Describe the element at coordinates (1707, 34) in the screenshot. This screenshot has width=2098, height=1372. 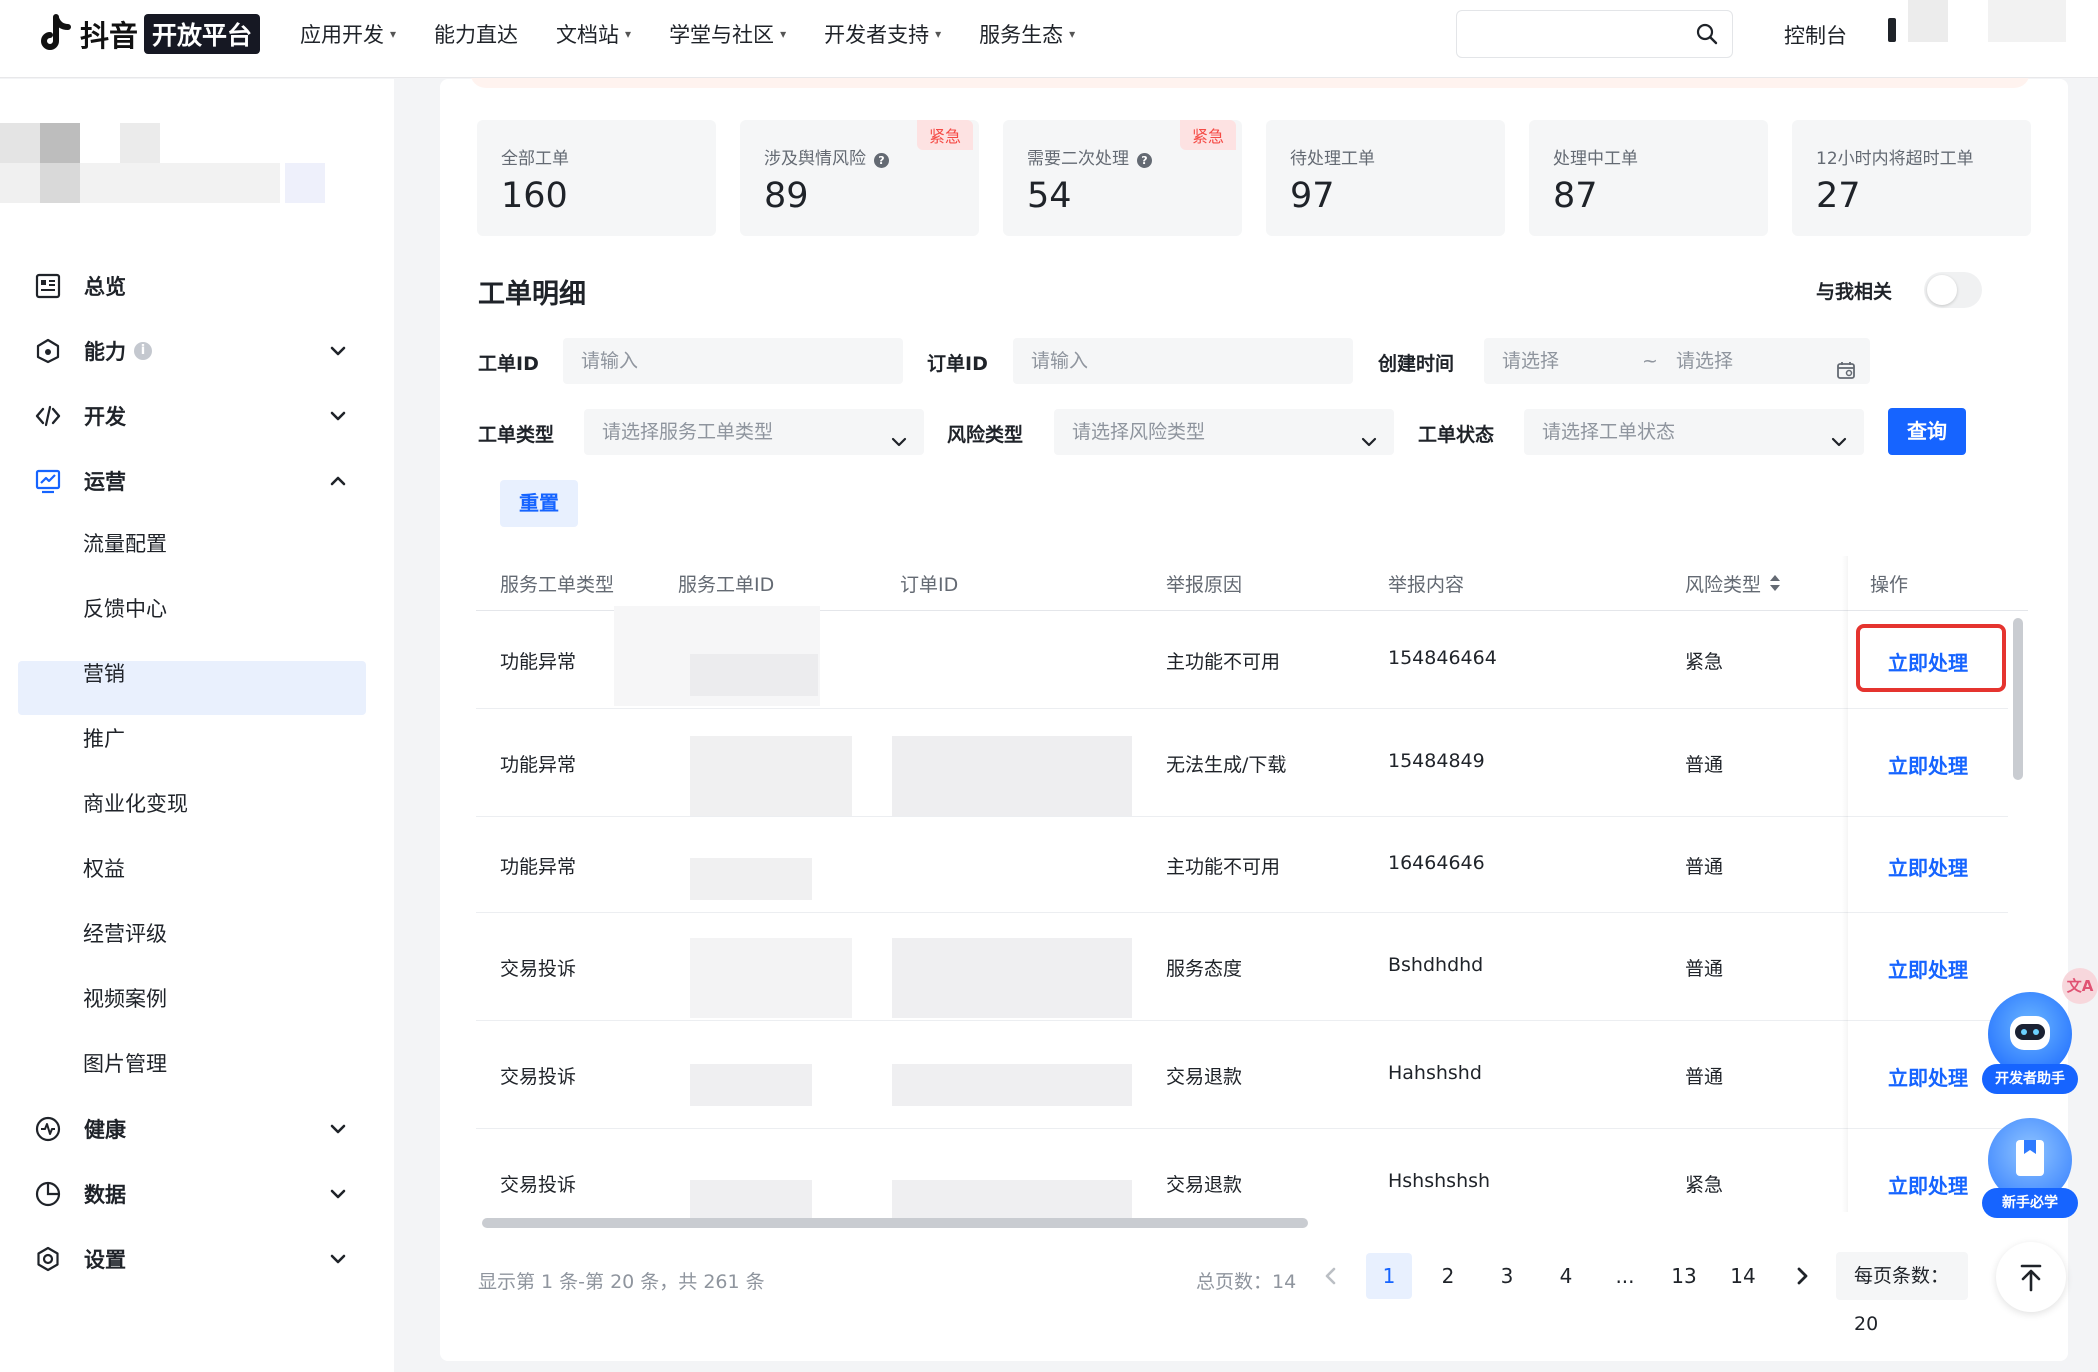
I see `search-icon` at that location.